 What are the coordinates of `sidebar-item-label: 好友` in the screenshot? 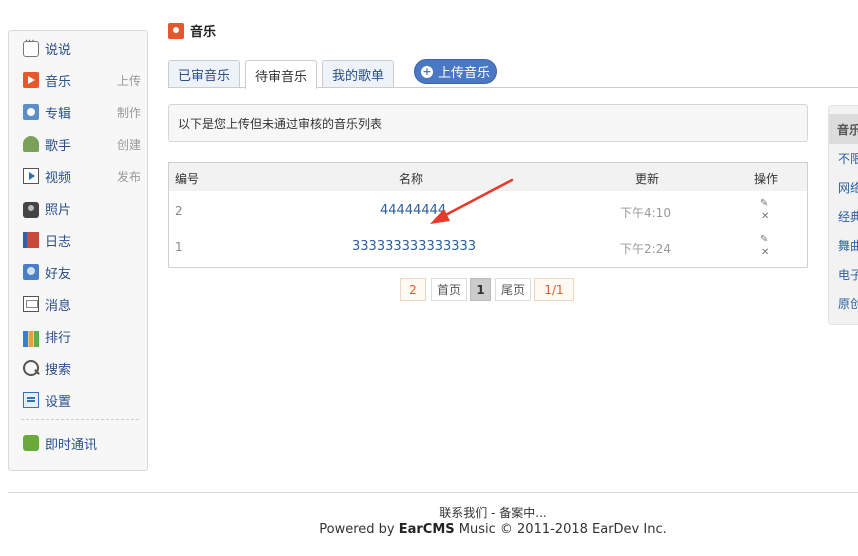 It's located at (58, 274).